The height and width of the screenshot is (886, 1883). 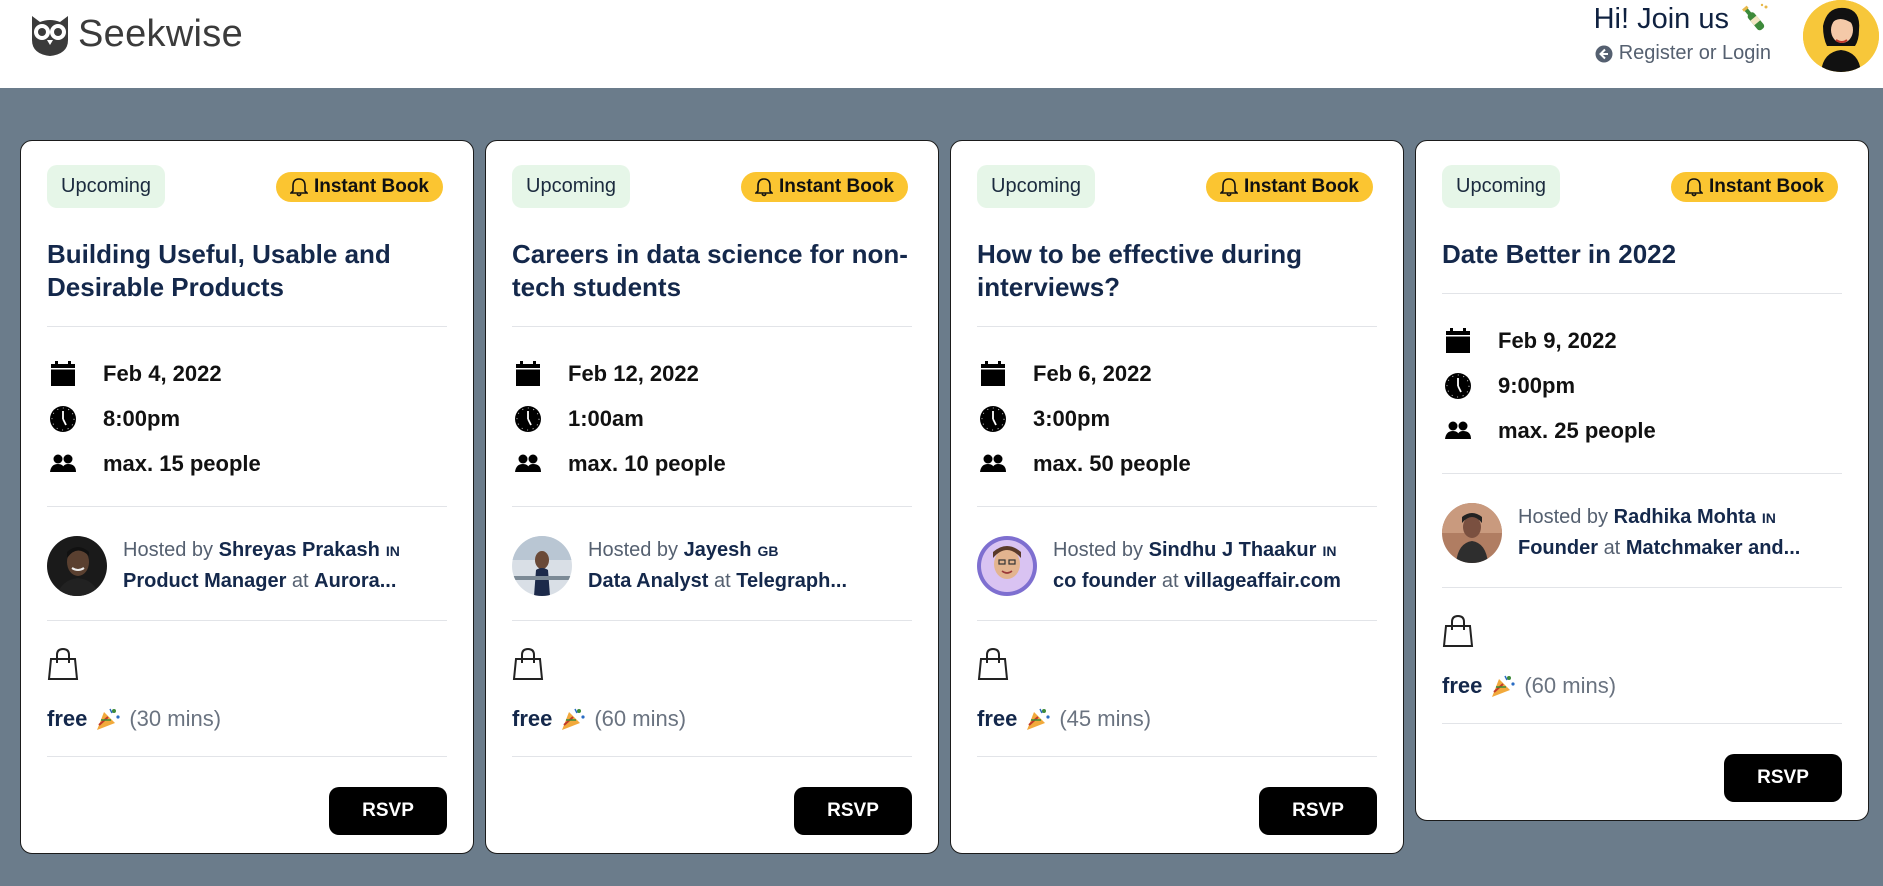 I want to click on event-date: Feb 4, 2022, so click(x=247, y=373).